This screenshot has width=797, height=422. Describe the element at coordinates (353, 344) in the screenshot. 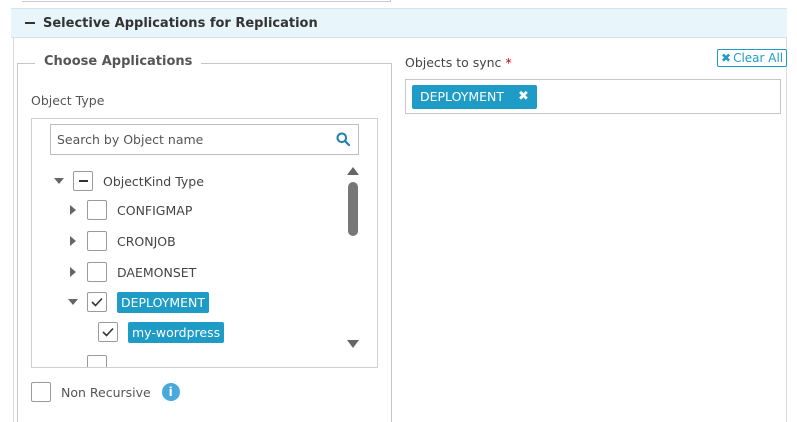

I see `scroll-down-icon` at that location.